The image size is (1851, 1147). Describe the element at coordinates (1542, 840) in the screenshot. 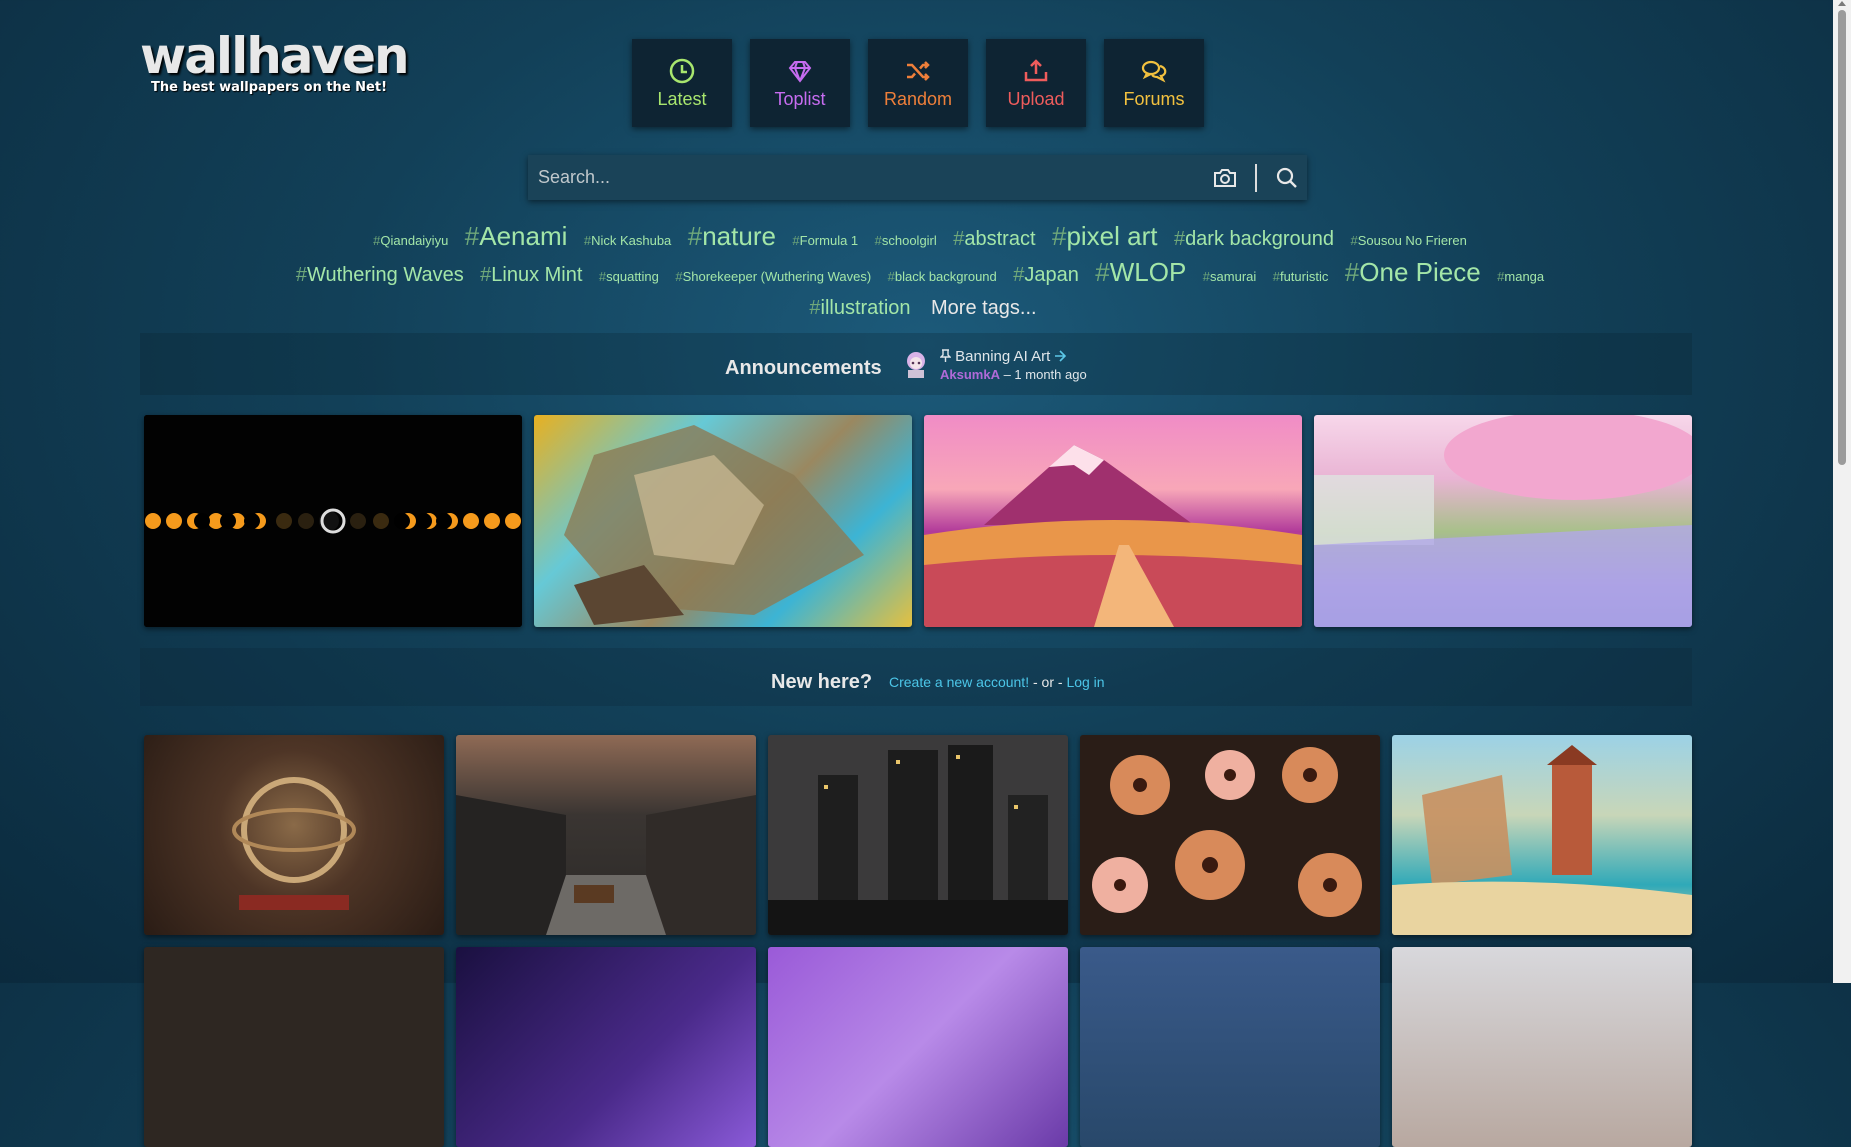

I see `tropical-image` at that location.